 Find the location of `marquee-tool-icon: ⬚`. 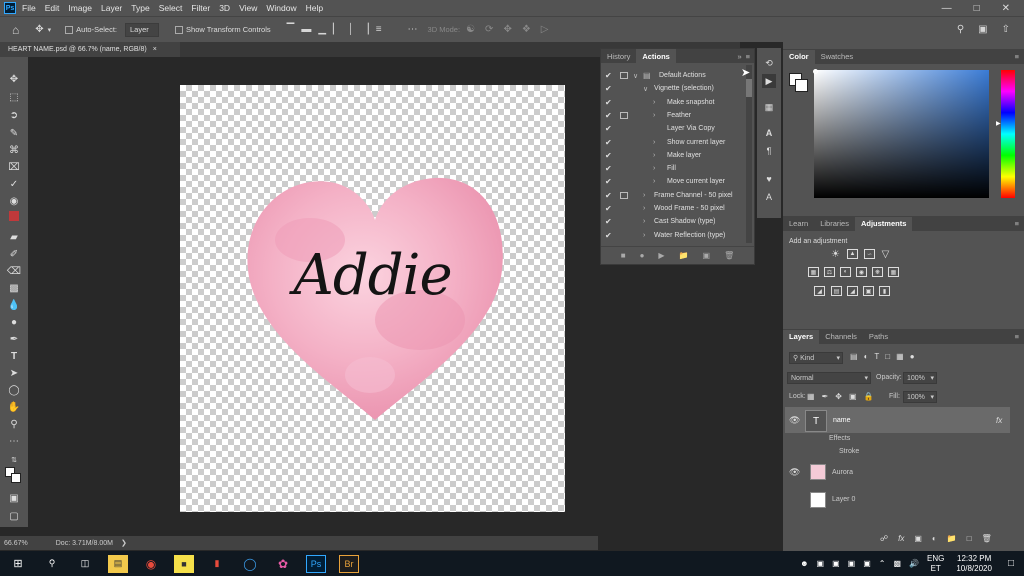

marquee-tool-icon: ⬚ is located at coordinates (14, 97).